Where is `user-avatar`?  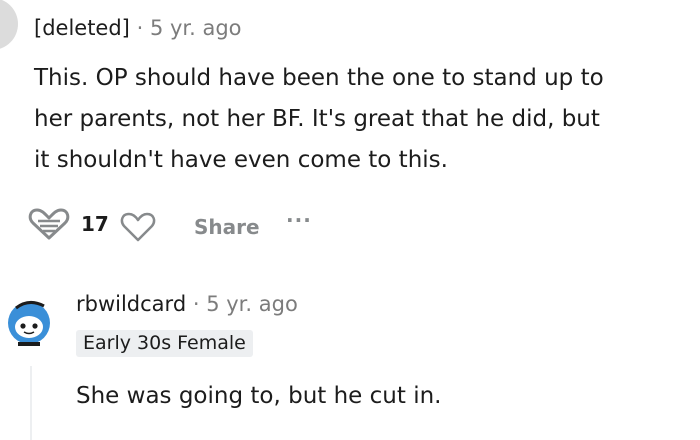
user-avatar is located at coordinates (29, 321).